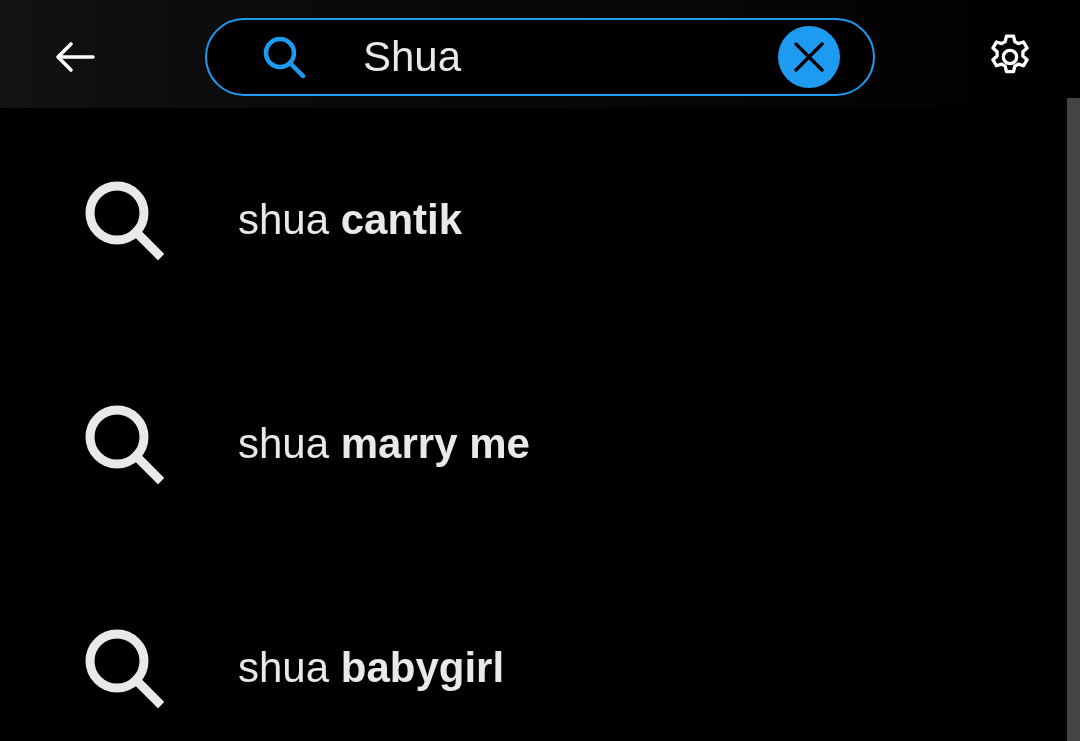  I want to click on close-icon, so click(809, 57).